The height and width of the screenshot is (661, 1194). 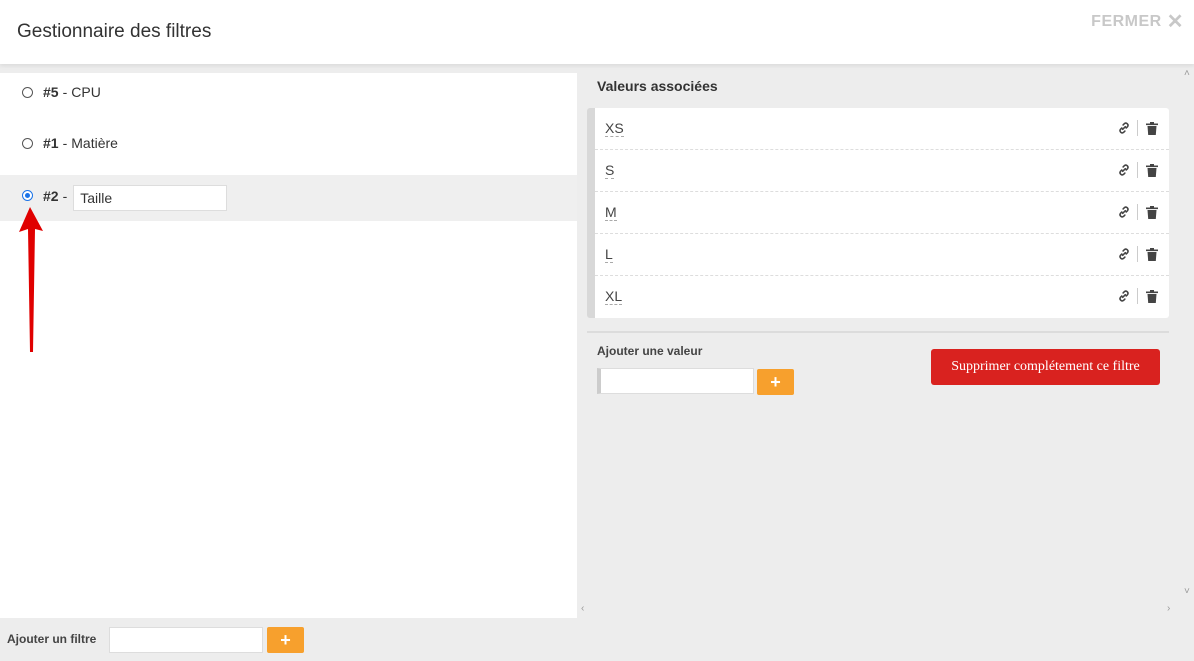 I want to click on value-label: M, so click(x=611, y=213).